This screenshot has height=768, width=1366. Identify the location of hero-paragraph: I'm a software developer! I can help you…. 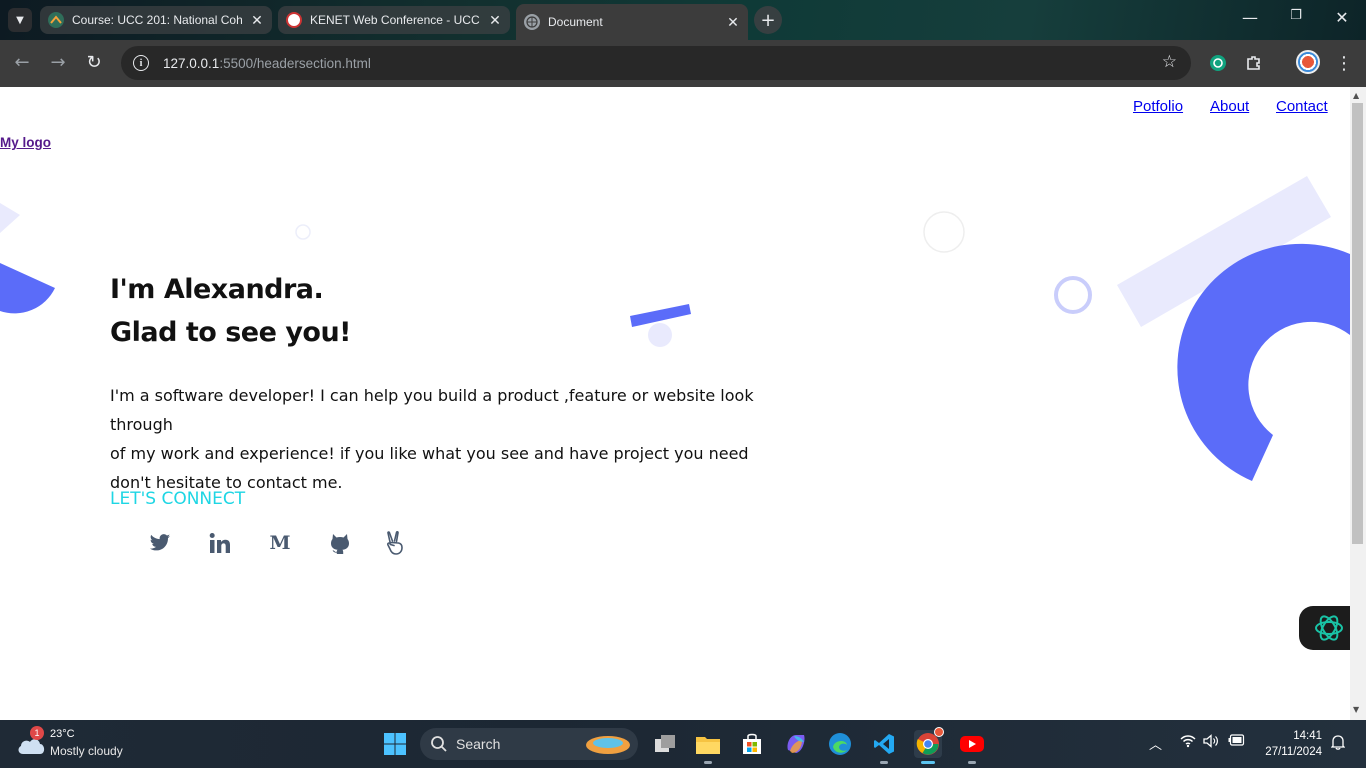
(460, 439).